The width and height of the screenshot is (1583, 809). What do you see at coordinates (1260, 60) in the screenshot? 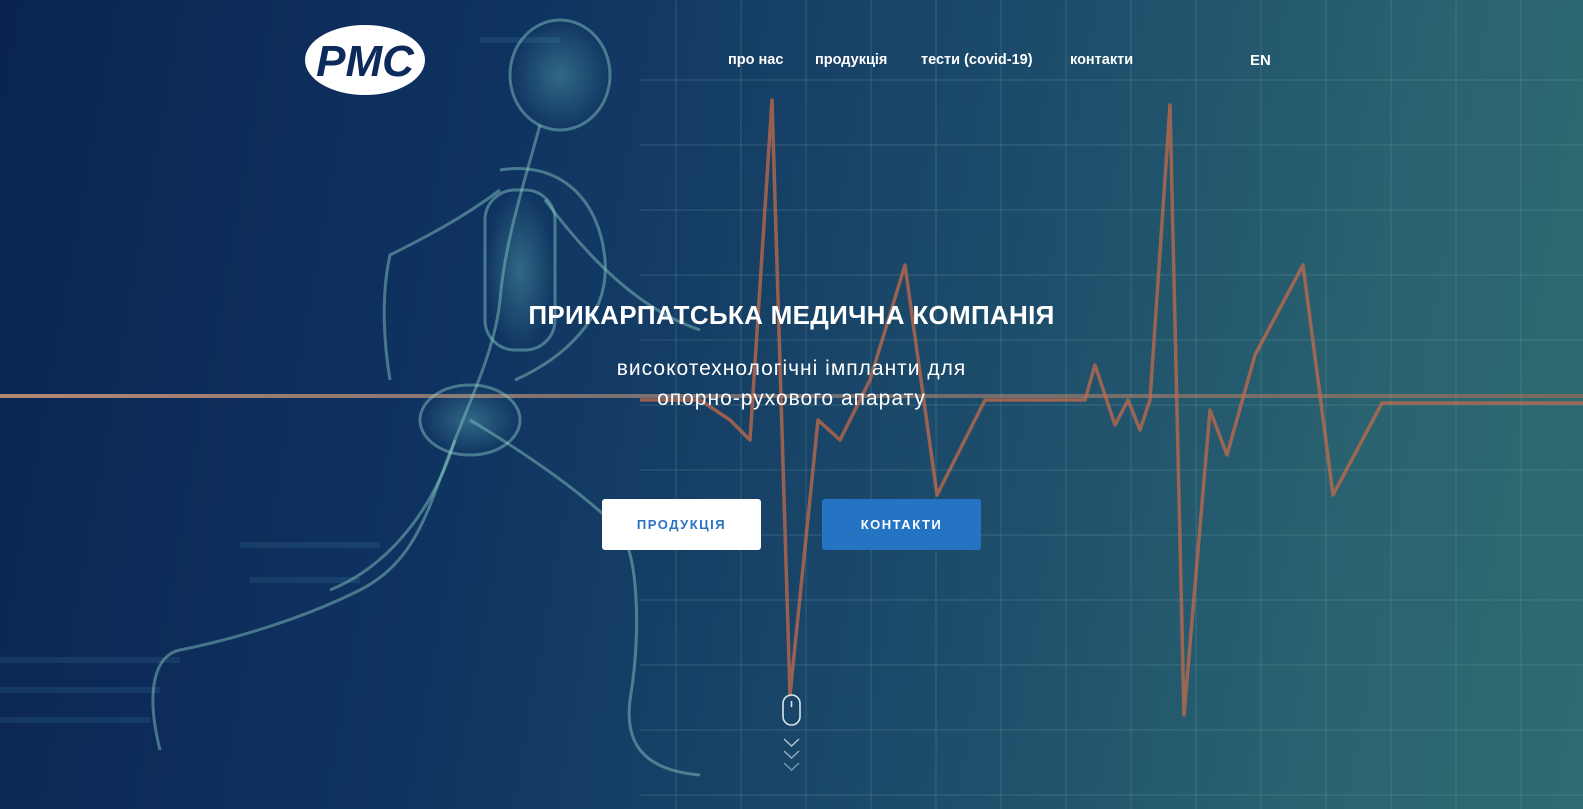
I see `language-switch: EN` at bounding box center [1260, 60].